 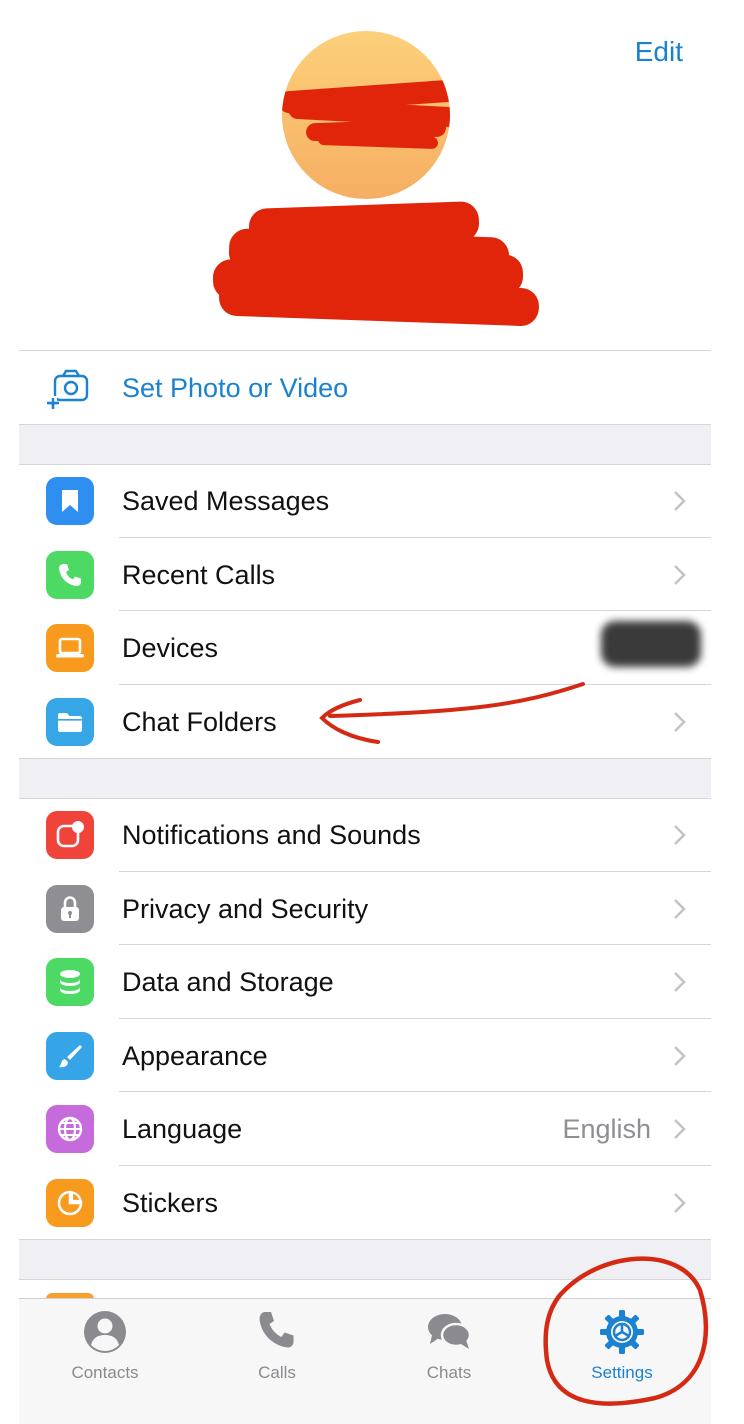 I want to click on tab-contacts: Contacts, so click(x=105, y=1346).